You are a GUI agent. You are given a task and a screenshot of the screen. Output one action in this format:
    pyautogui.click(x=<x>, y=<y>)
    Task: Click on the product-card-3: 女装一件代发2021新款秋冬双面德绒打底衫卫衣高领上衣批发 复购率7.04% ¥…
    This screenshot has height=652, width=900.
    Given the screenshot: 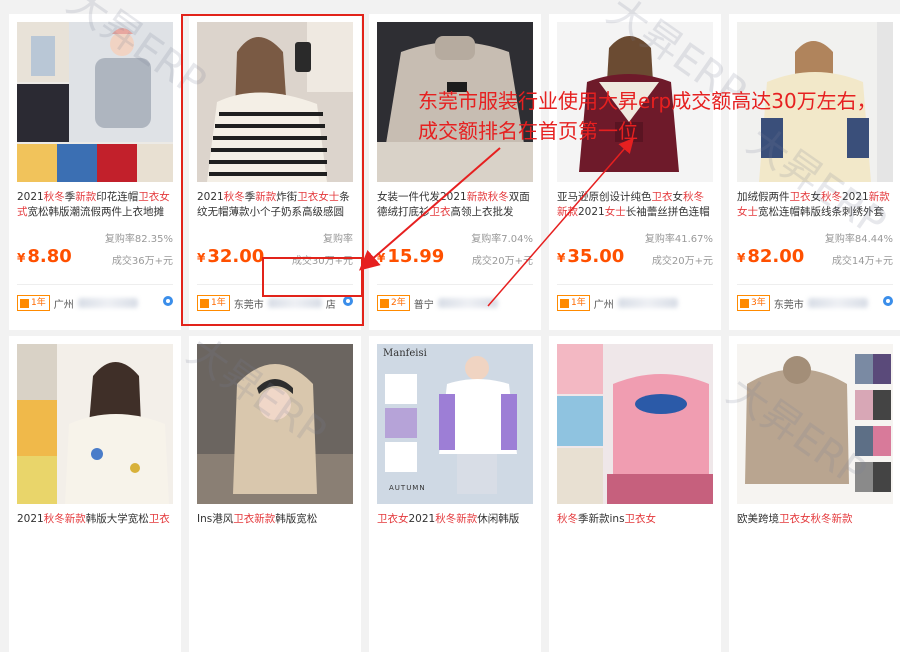 What is the action you would take?
    pyautogui.click(x=455, y=172)
    